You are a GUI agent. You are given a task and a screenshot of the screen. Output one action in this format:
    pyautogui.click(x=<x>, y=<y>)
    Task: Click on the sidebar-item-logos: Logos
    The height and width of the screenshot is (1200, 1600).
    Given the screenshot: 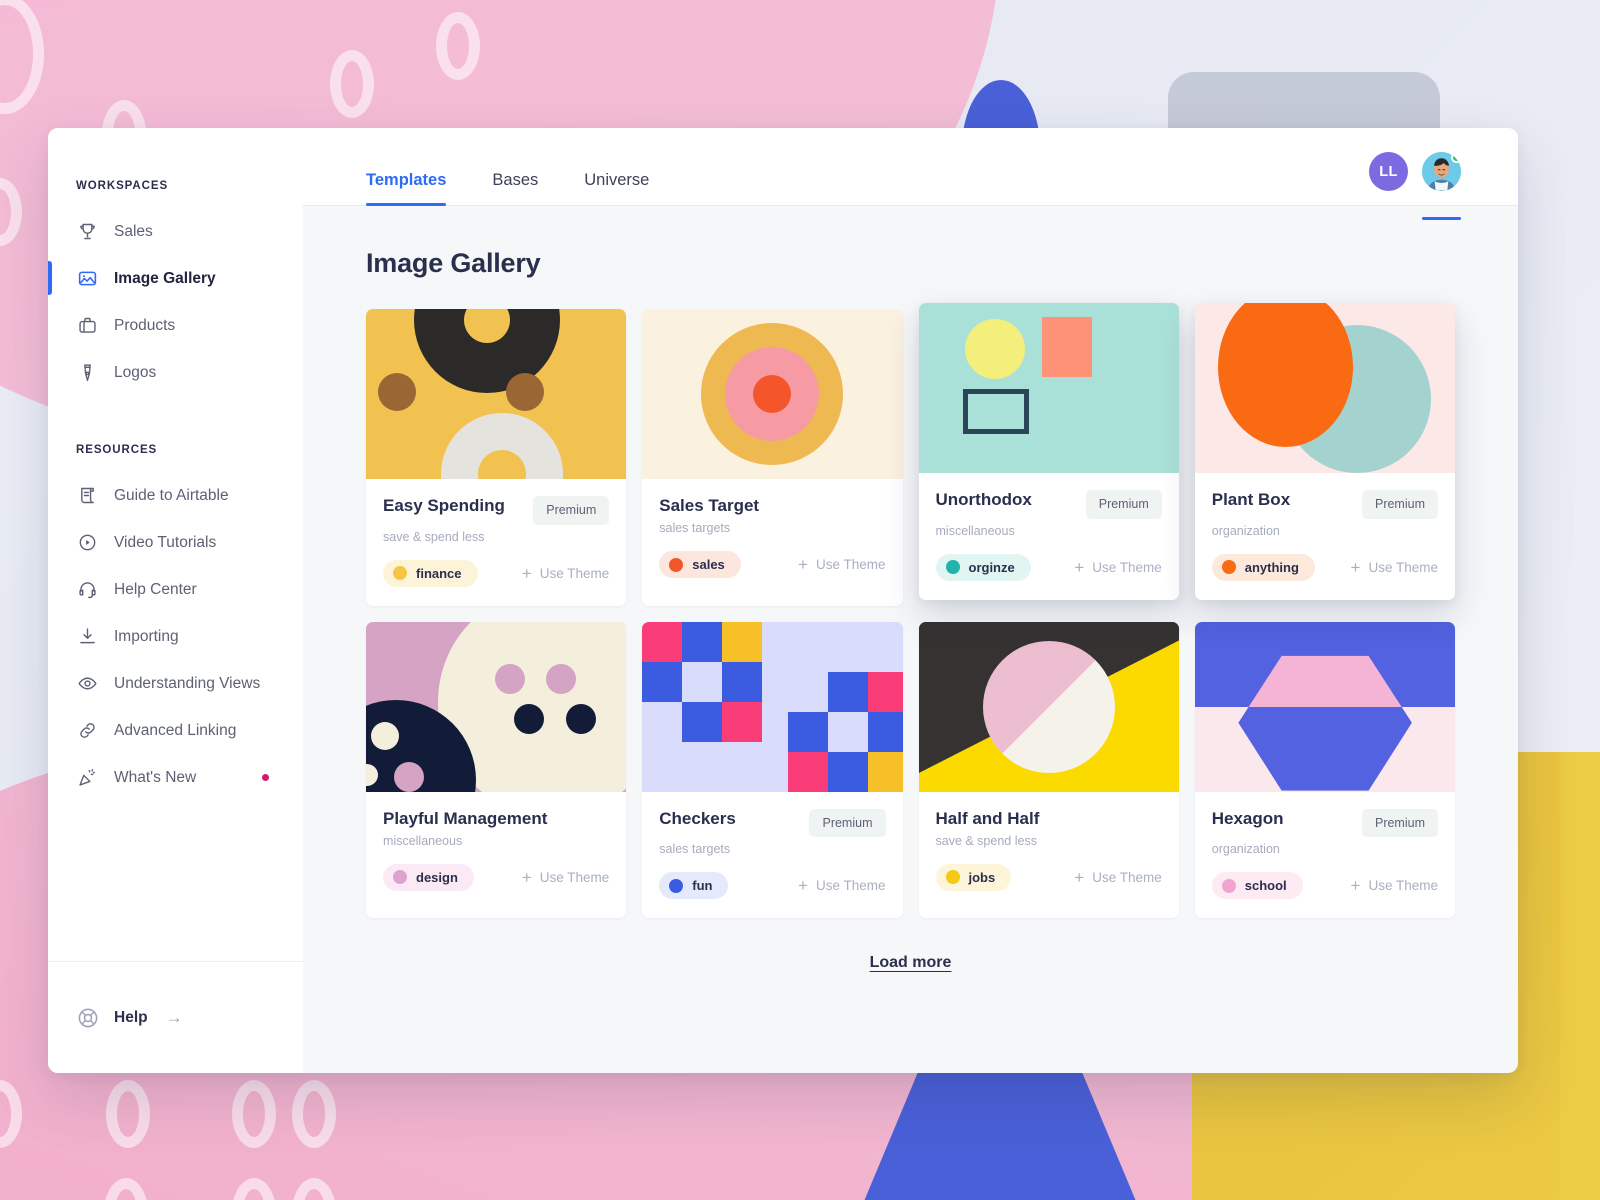 What is the action you would take?
    pyautogui.click(x=175, y=372)
    